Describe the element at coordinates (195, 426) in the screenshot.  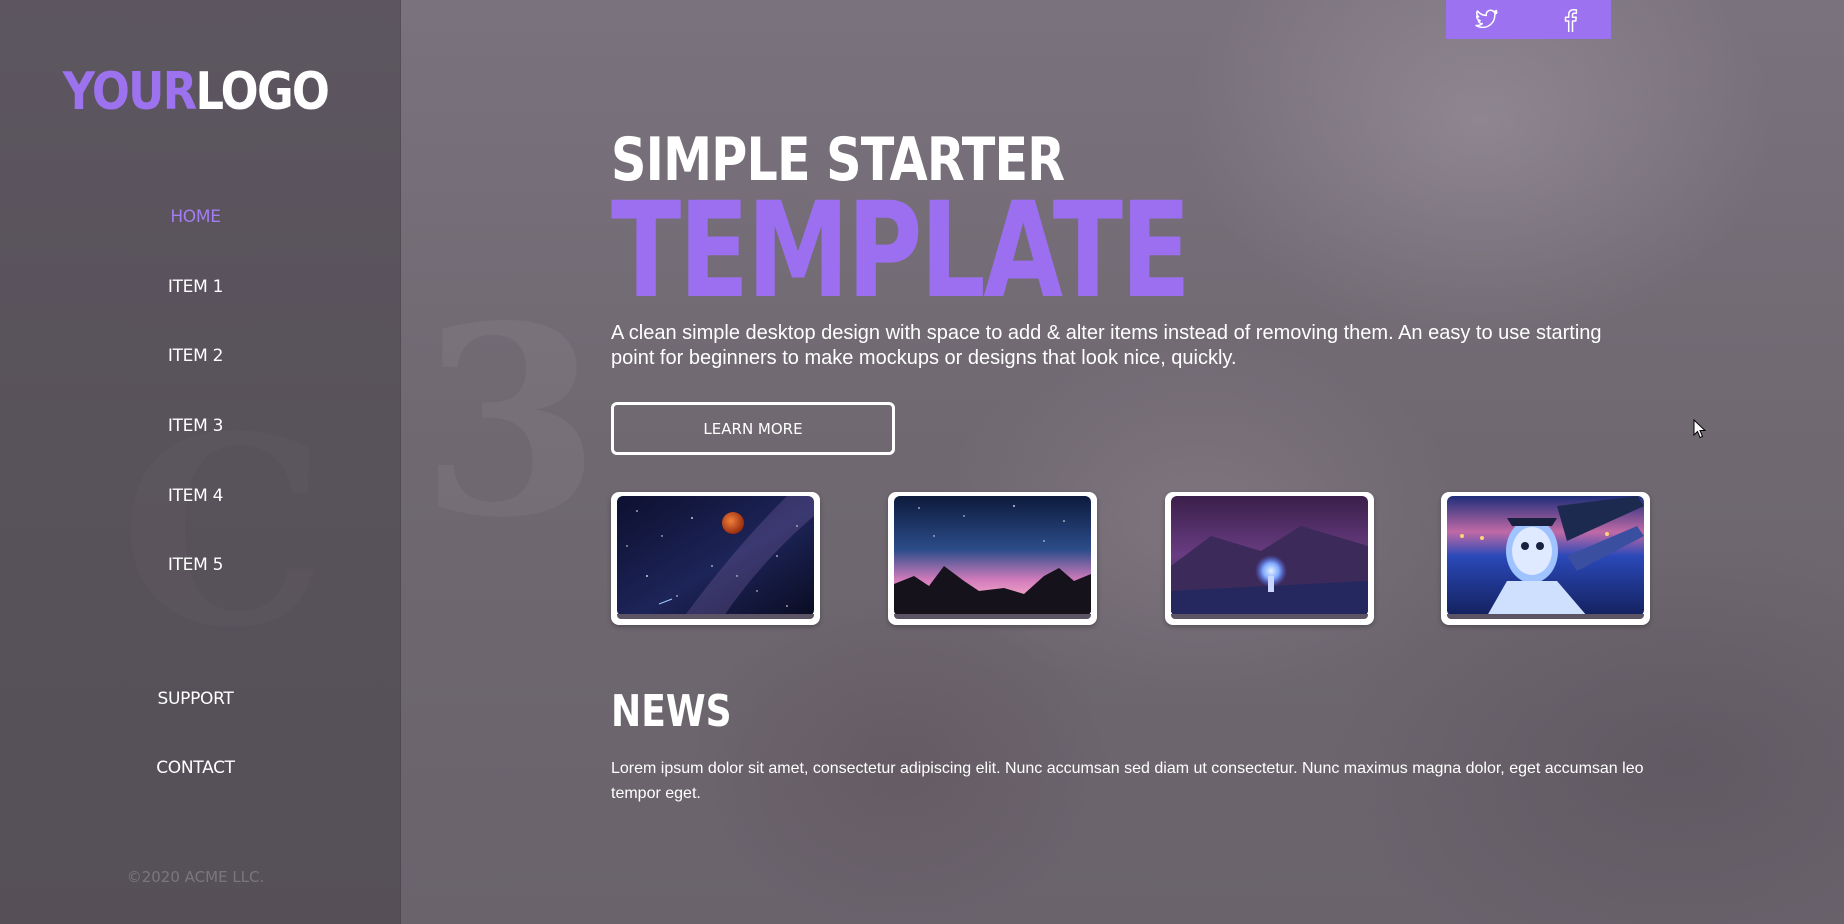
I see `nav-item-3: ITEM 3` at that location.